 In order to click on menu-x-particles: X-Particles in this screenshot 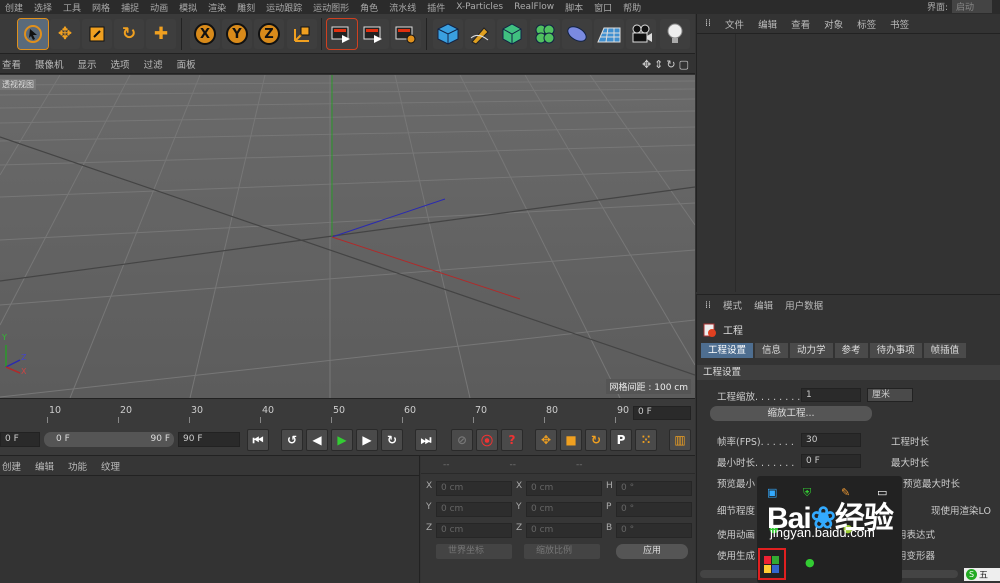, I will do `click(479, 7)`.